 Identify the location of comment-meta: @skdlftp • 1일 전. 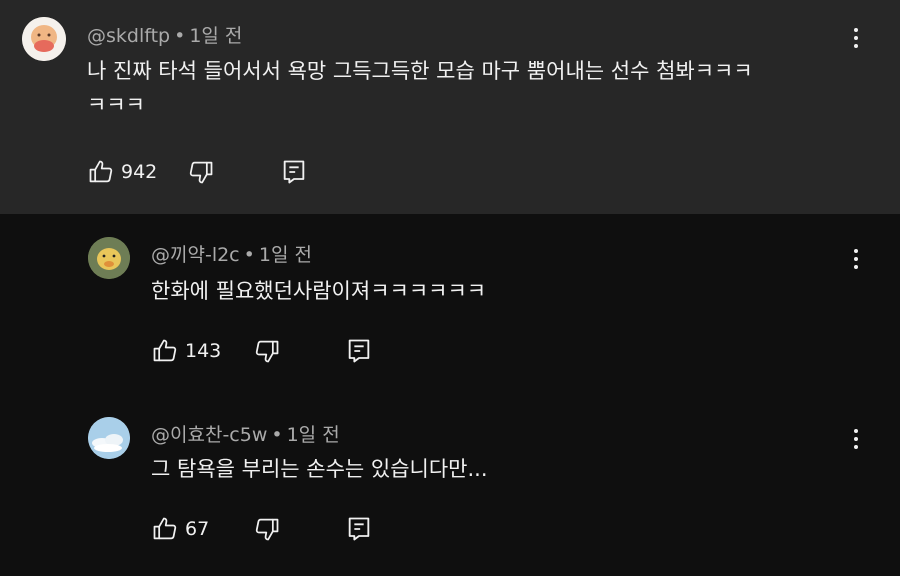
(164, 34).